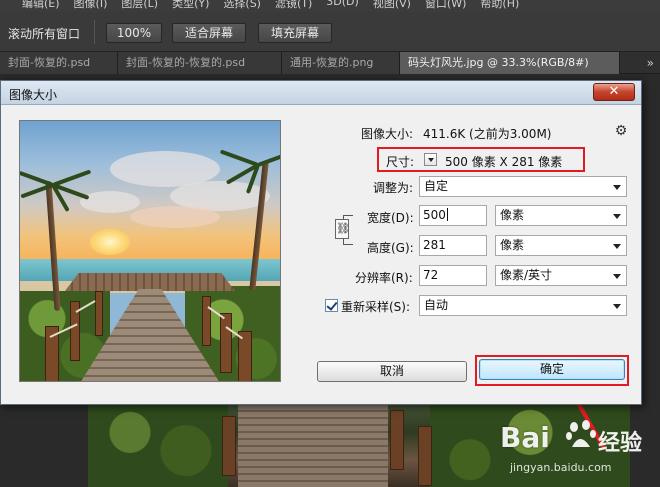 The image size is (660, 487). Describe the element at coordinates (650, 63) in the screenshot. I see `tab-overflow-icon: »` at that location.